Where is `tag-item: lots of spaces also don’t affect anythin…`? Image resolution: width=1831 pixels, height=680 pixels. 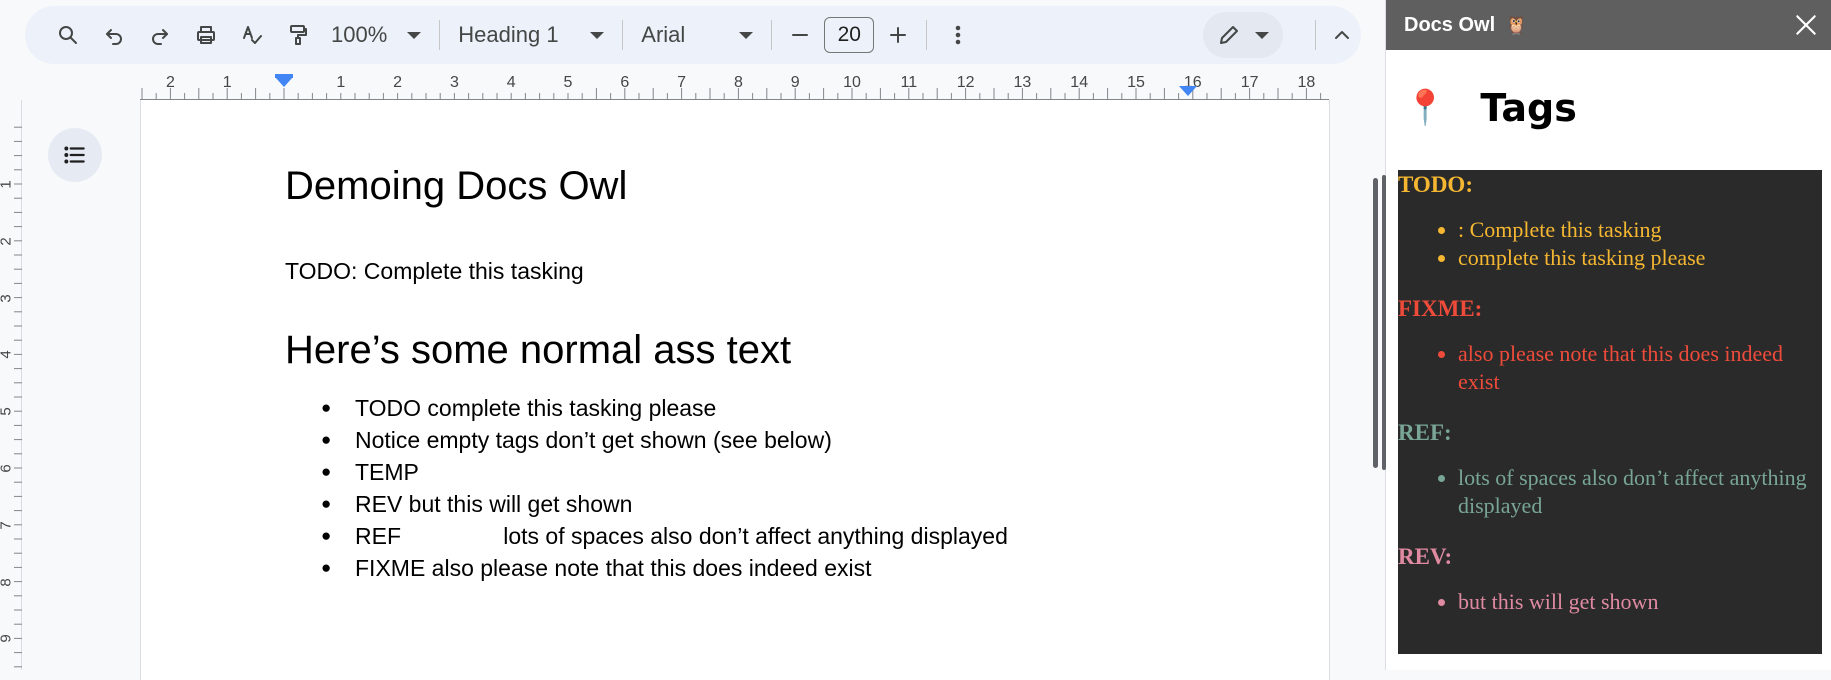
tag-item: lots of spaces also don’t affect anythin… is located at coordinates (1640, 492).